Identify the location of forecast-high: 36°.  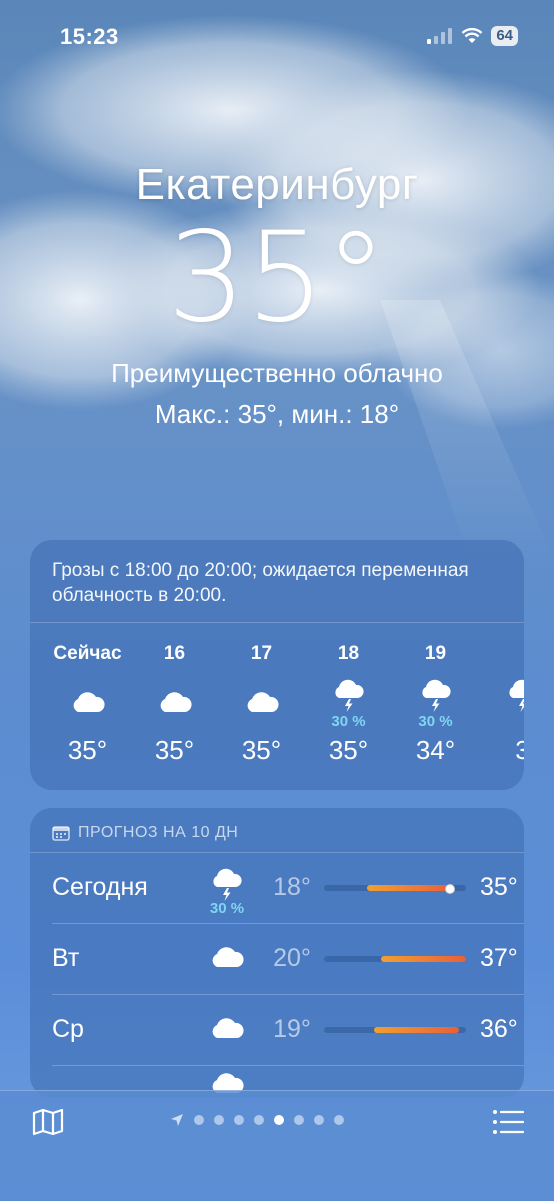
(499, 1029).